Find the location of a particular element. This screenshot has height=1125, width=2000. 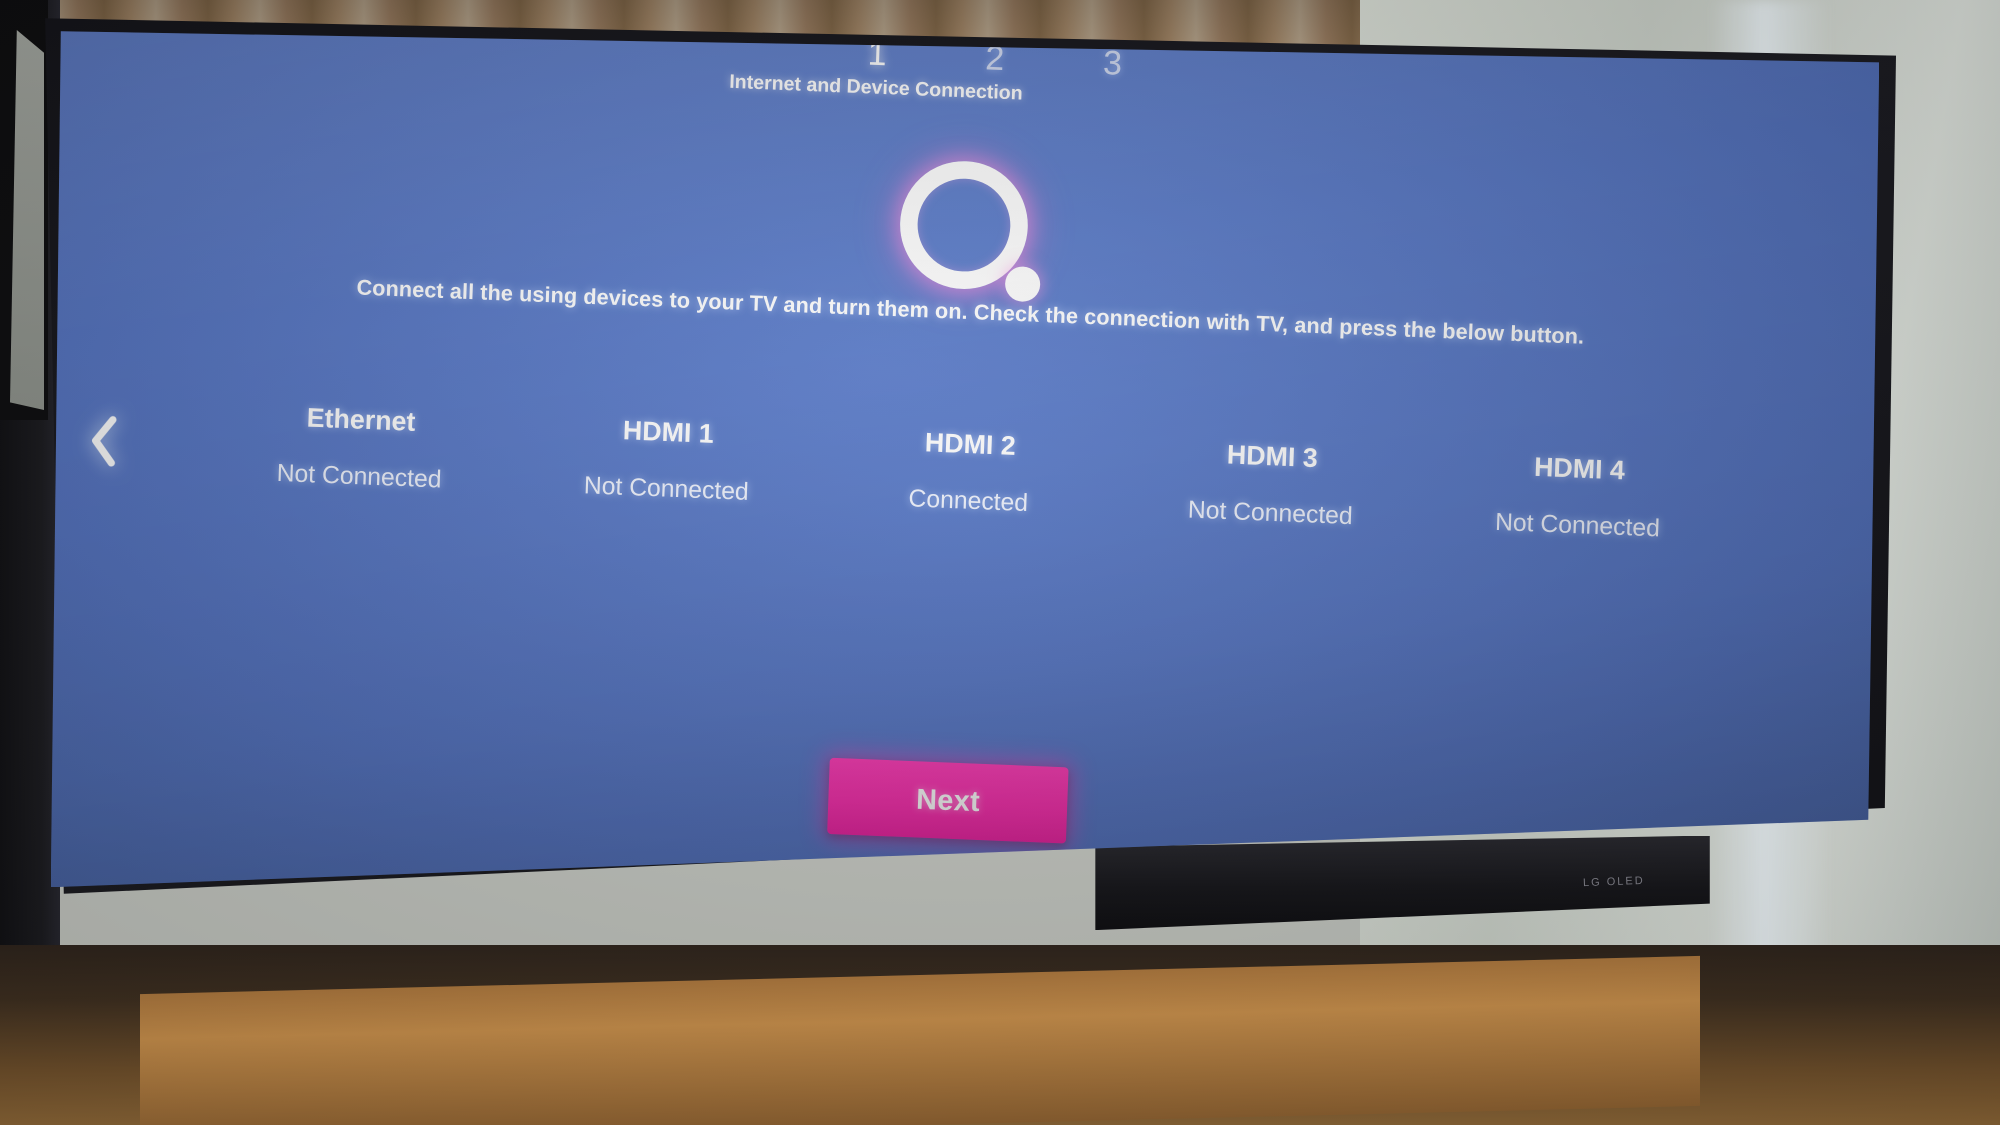

logo-dot is located at coordinates (1022, 283).